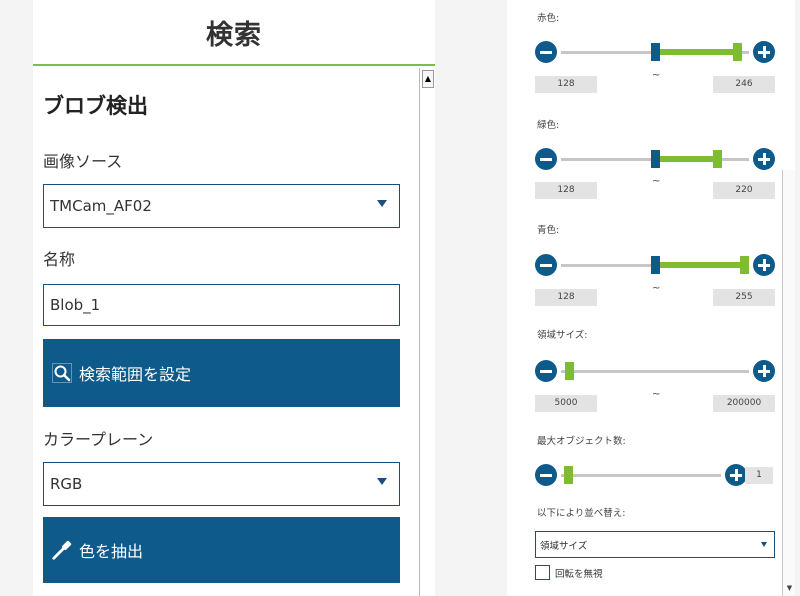 This screenshot has height=596, width=800. What do you see at coordinates (101, 206) in the screenshot?
I see `image-source-value: TMCam_AF02` at bounding box center [101, 206].